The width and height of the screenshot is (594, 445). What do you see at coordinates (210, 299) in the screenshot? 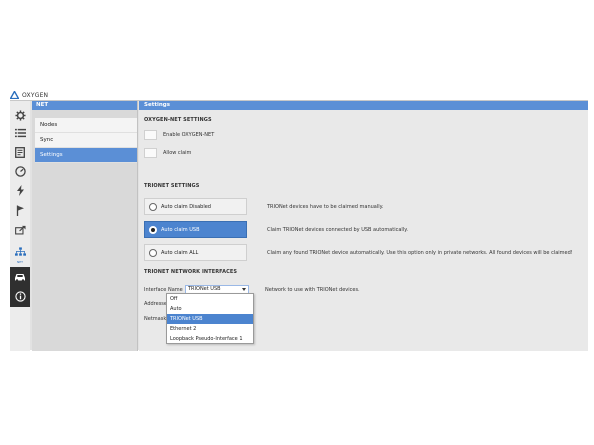
I see `dropdown-option-off: Off` at bounding box center [210, 299].